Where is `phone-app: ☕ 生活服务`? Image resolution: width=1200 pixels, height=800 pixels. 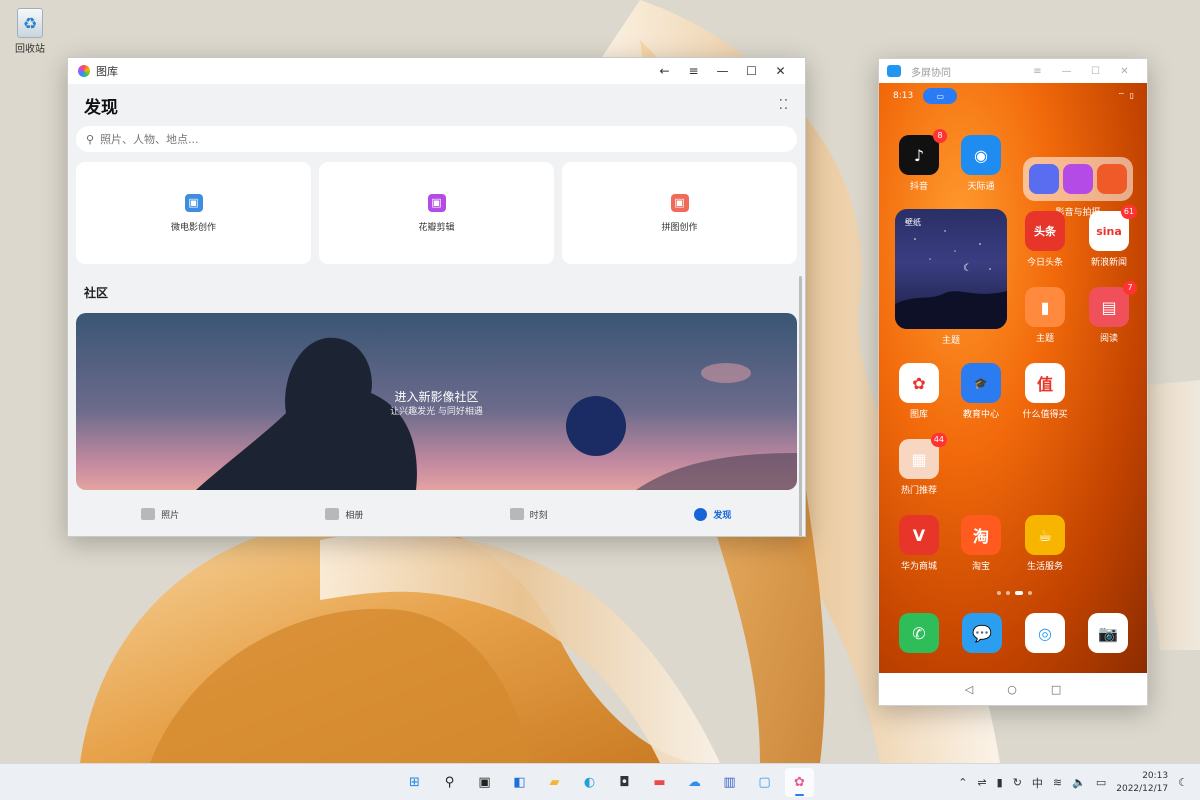 phone-app: ☕ 生活服务 is located at coordinates (1045, 543).